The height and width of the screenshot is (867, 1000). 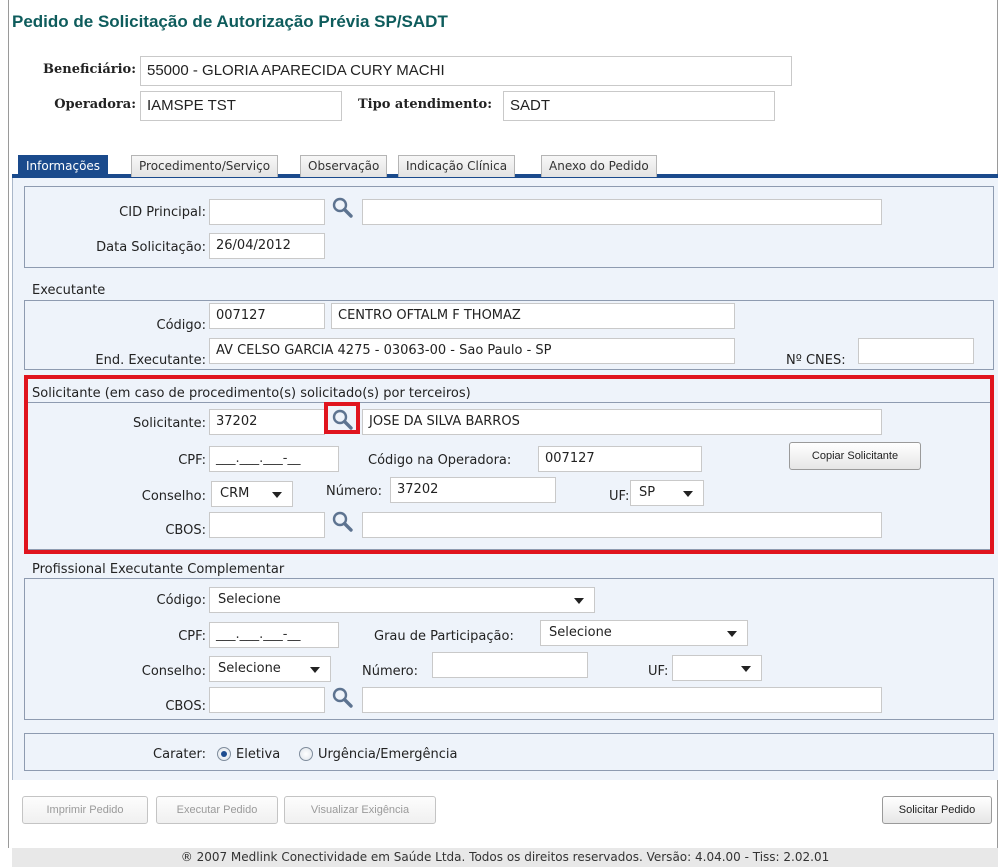 What do you see at coordinates (249, 599) in the screenshot?
I see `codigo-selected-value: Selecione` at bounding box center [249, 599].